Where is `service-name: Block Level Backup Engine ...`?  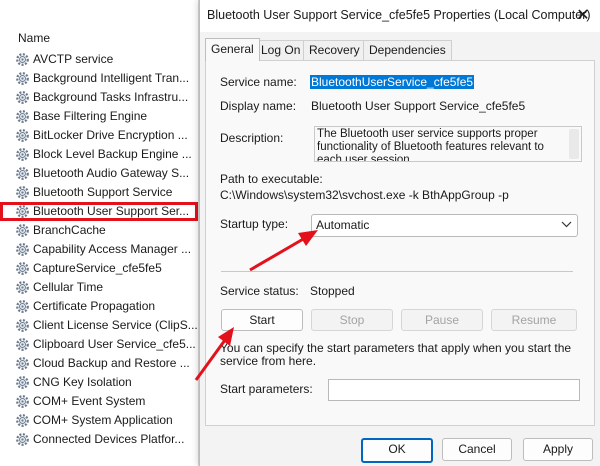
service-name: Block Level Backup Engine ... is located at coordinates (112, 154).